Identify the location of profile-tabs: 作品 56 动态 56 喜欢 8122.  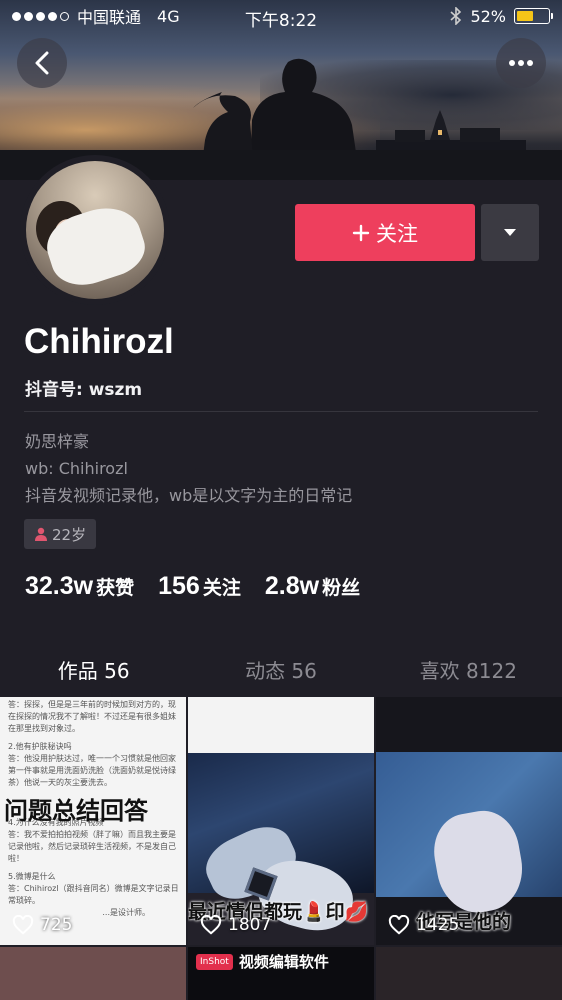
(281, 673).